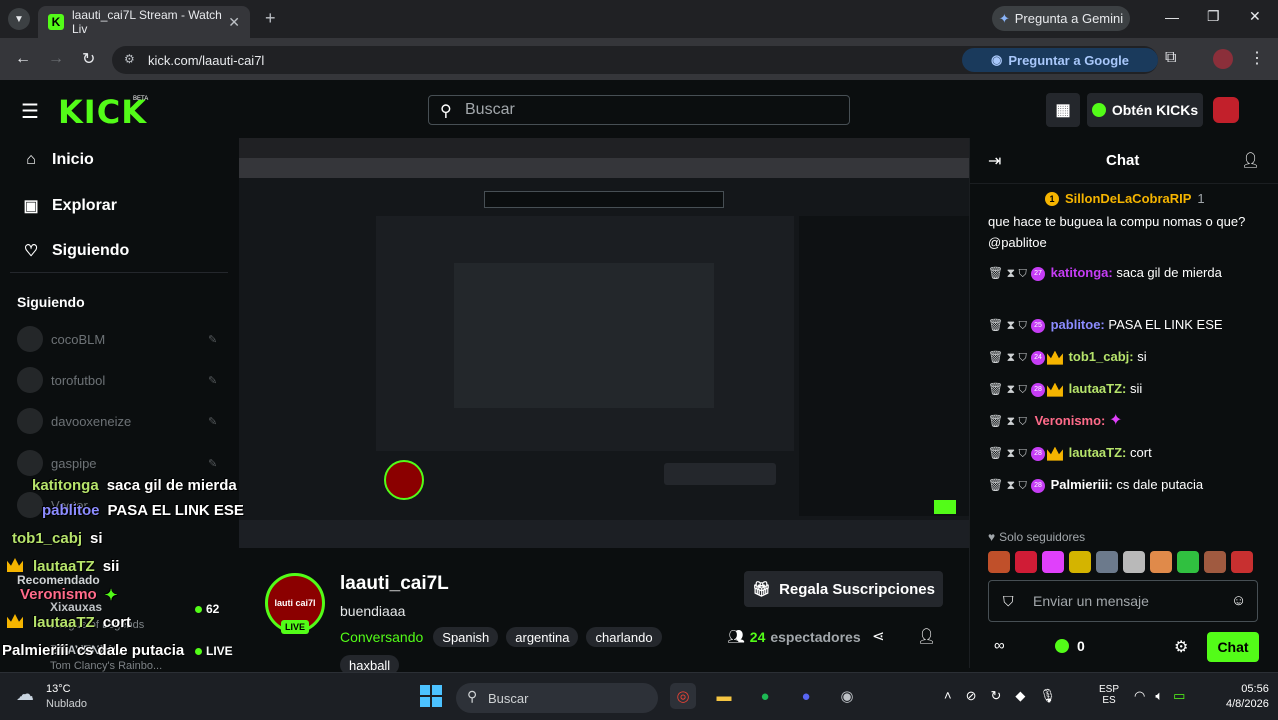 The image size is (1278, 720). Describe the element at coordinates (117, 421) in the screenshot. I see `following-item: davooxeneize ✎` at that location.